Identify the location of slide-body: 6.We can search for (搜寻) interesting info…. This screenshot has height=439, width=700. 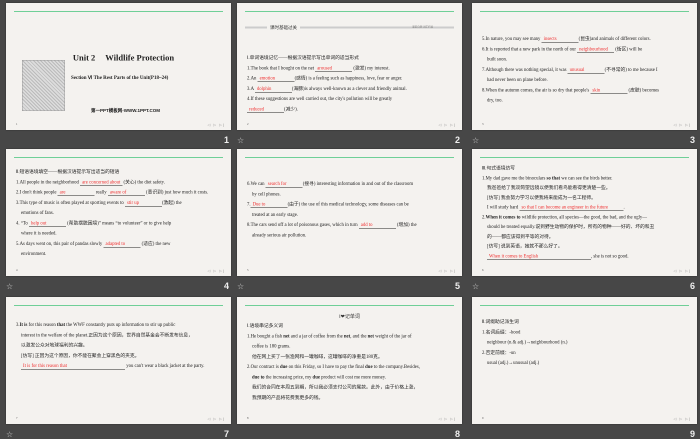
(349, 210).